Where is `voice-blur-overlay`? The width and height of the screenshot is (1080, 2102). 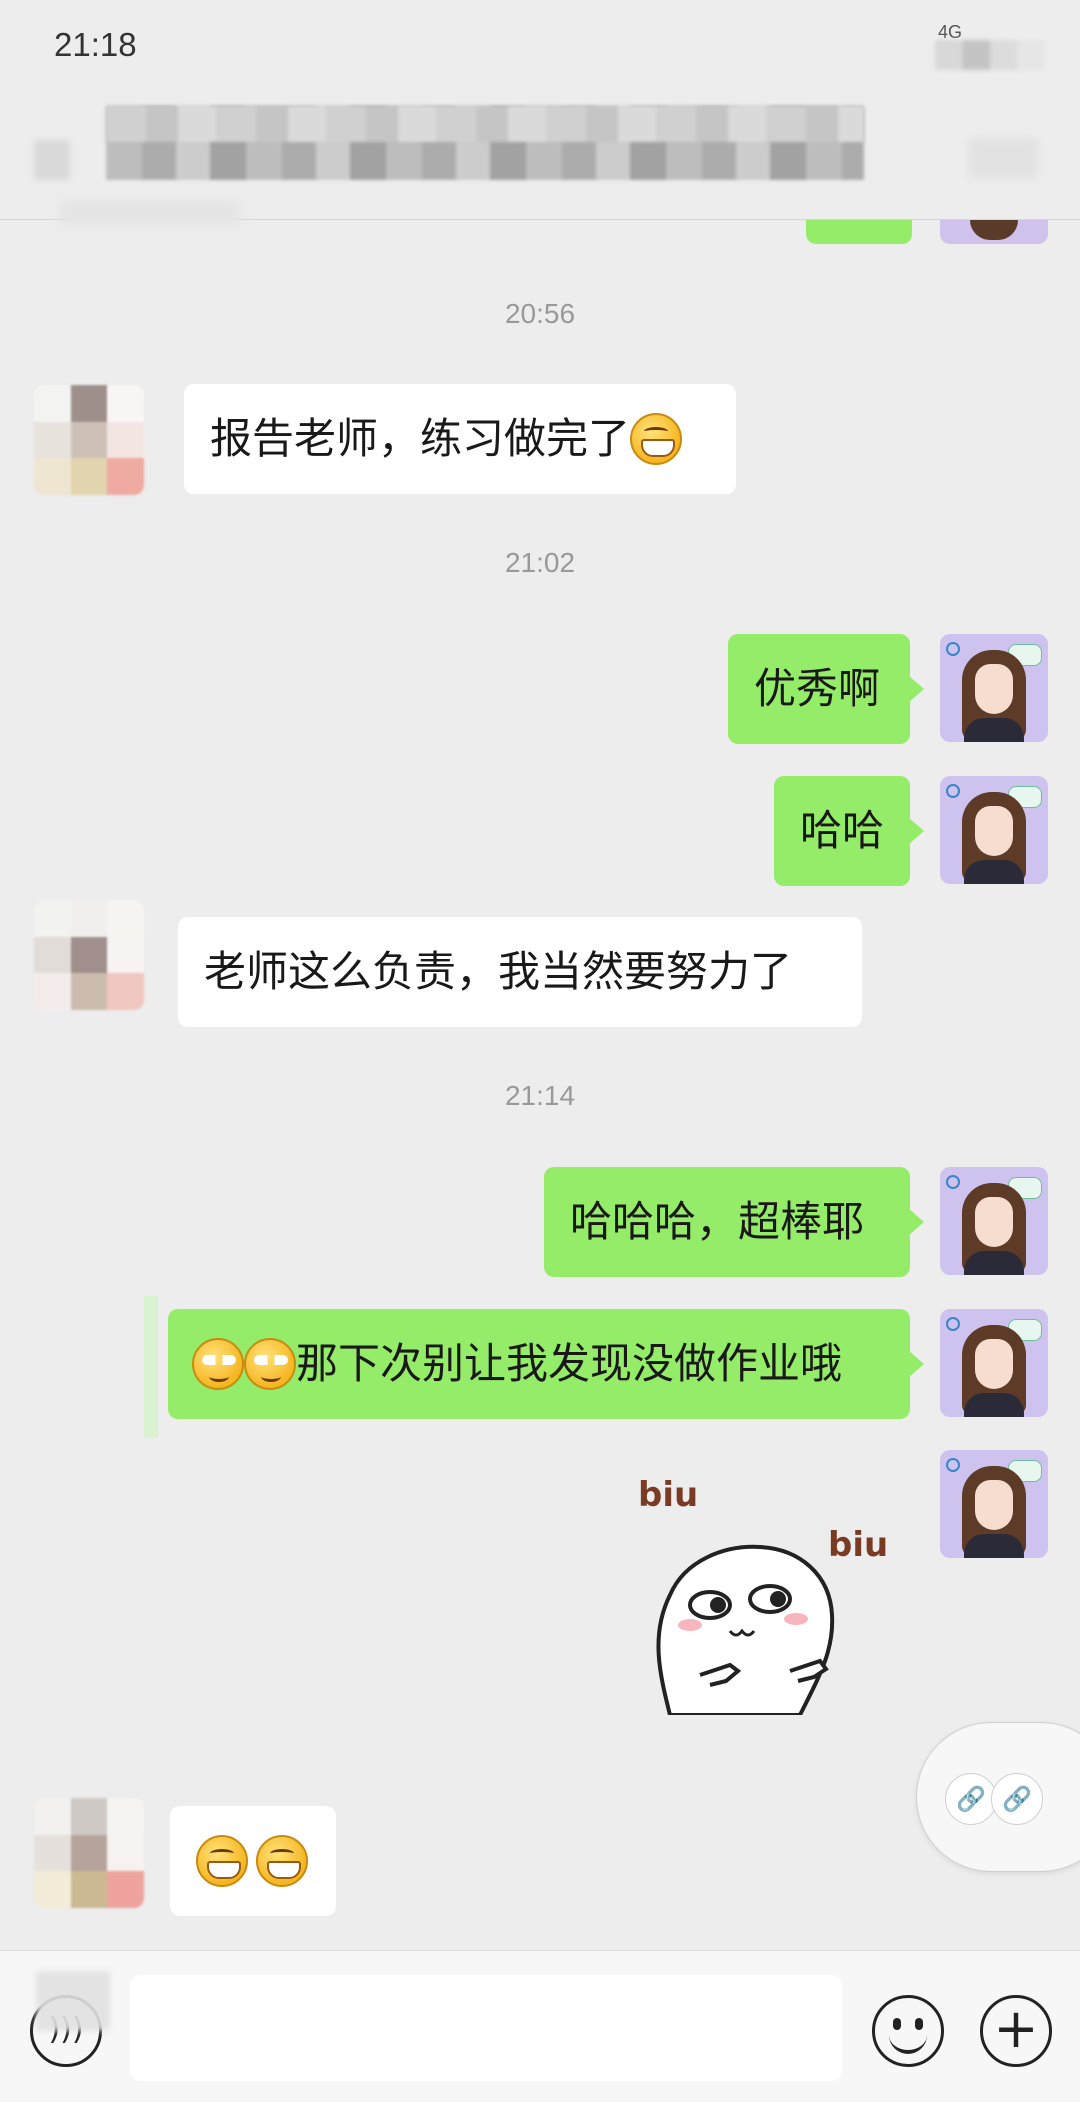
voice-blur-overlay is located at coordinates (73, 2001).